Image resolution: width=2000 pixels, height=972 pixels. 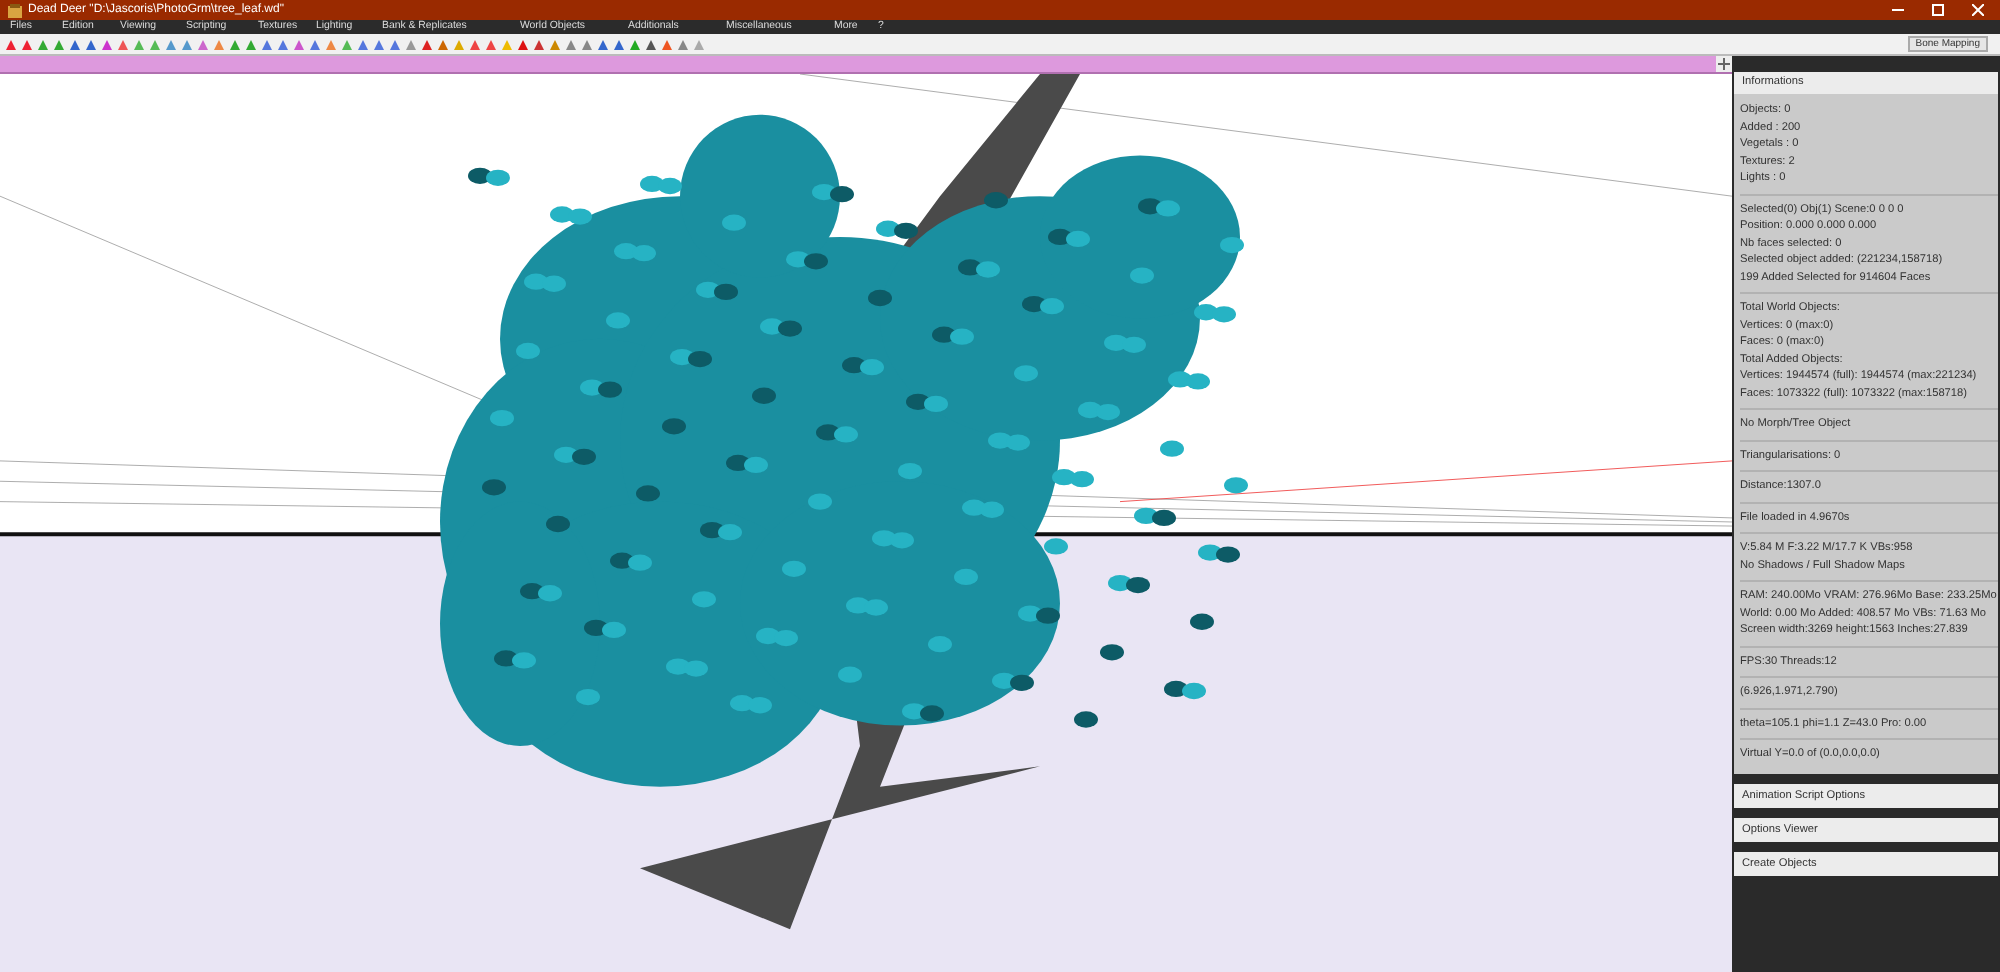 What do you see at coordinates (15, 10) in the screenshot?
I see `app-logo-icon` at bounding box center [15, 10].